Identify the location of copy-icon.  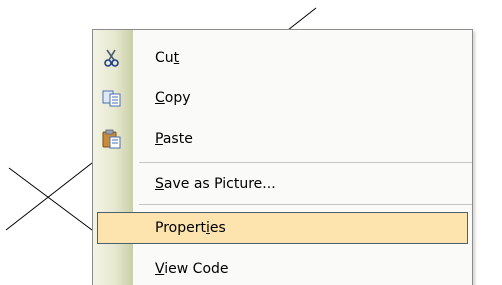
(111, 98).